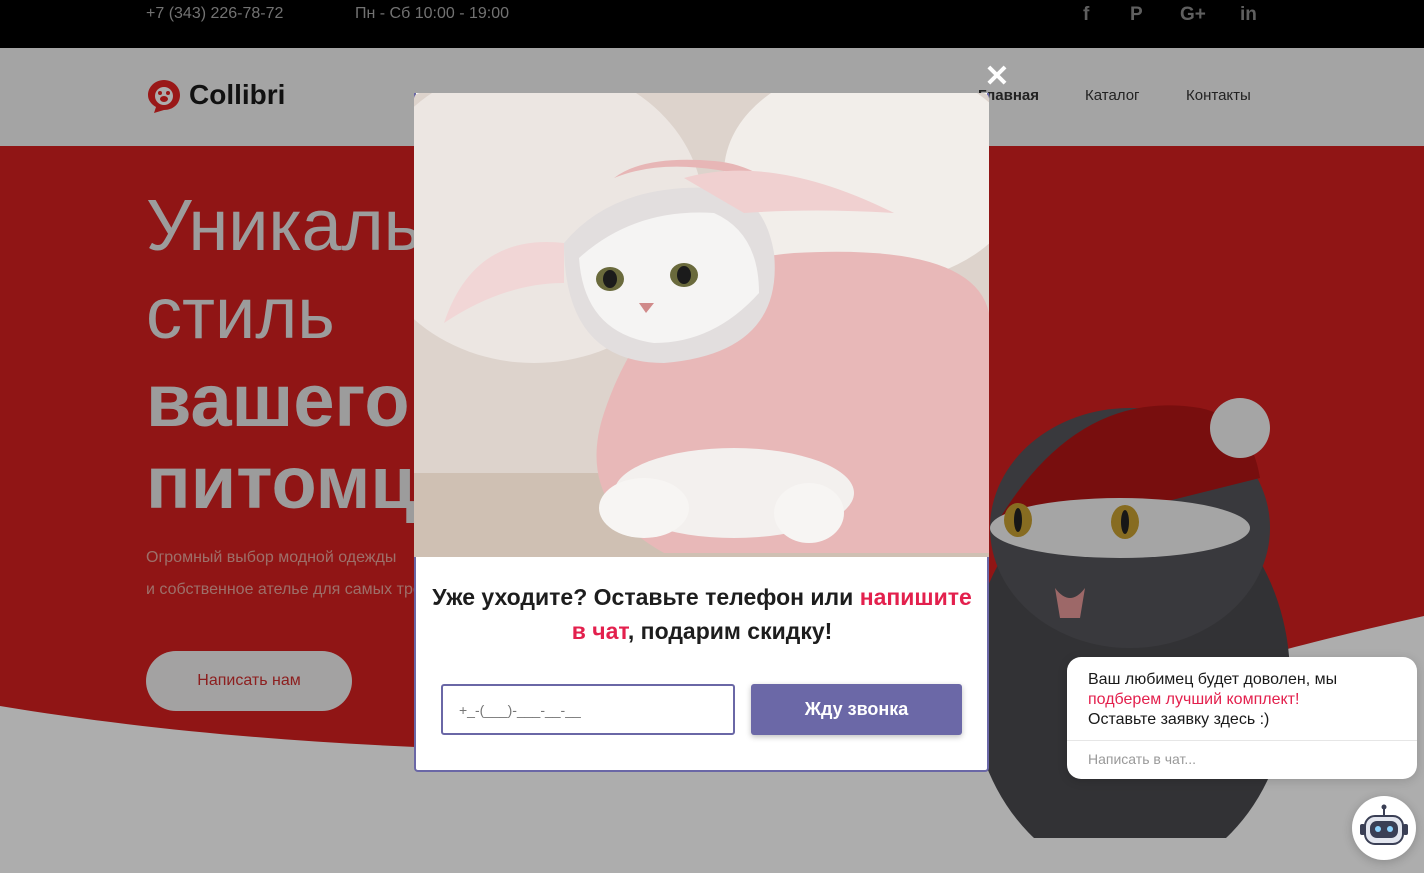 The image size is (1424, 873). Describe the element at coordinates (1179, 719) in the screenshot. I see `chat-message-line-3: Оставьте заявку здесь :)` at that location.